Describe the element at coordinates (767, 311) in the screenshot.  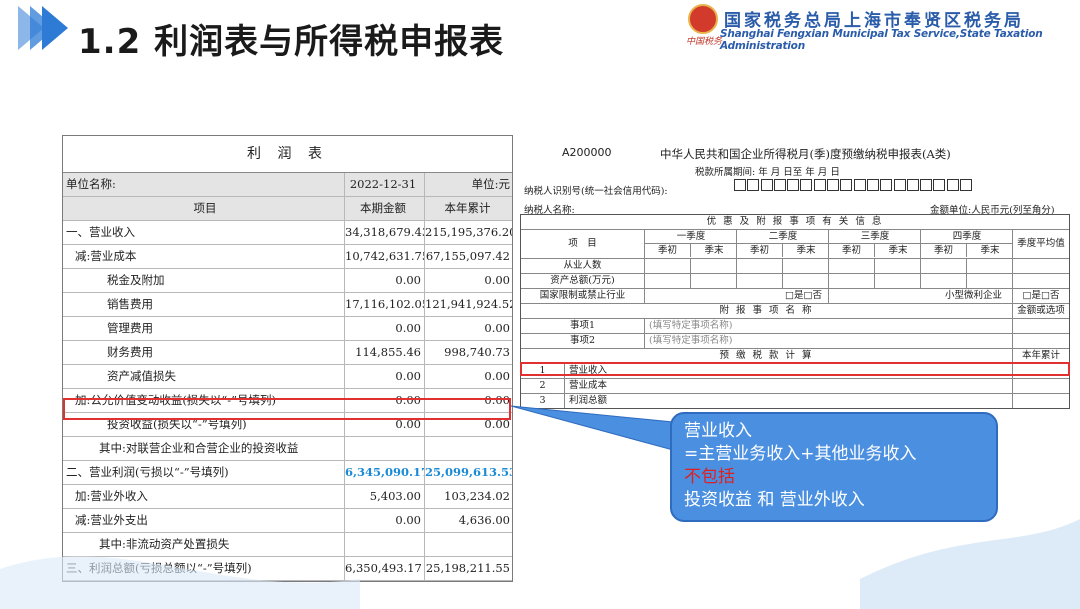
I see `section2-title: 附 报 事 项 名 称` at that location.